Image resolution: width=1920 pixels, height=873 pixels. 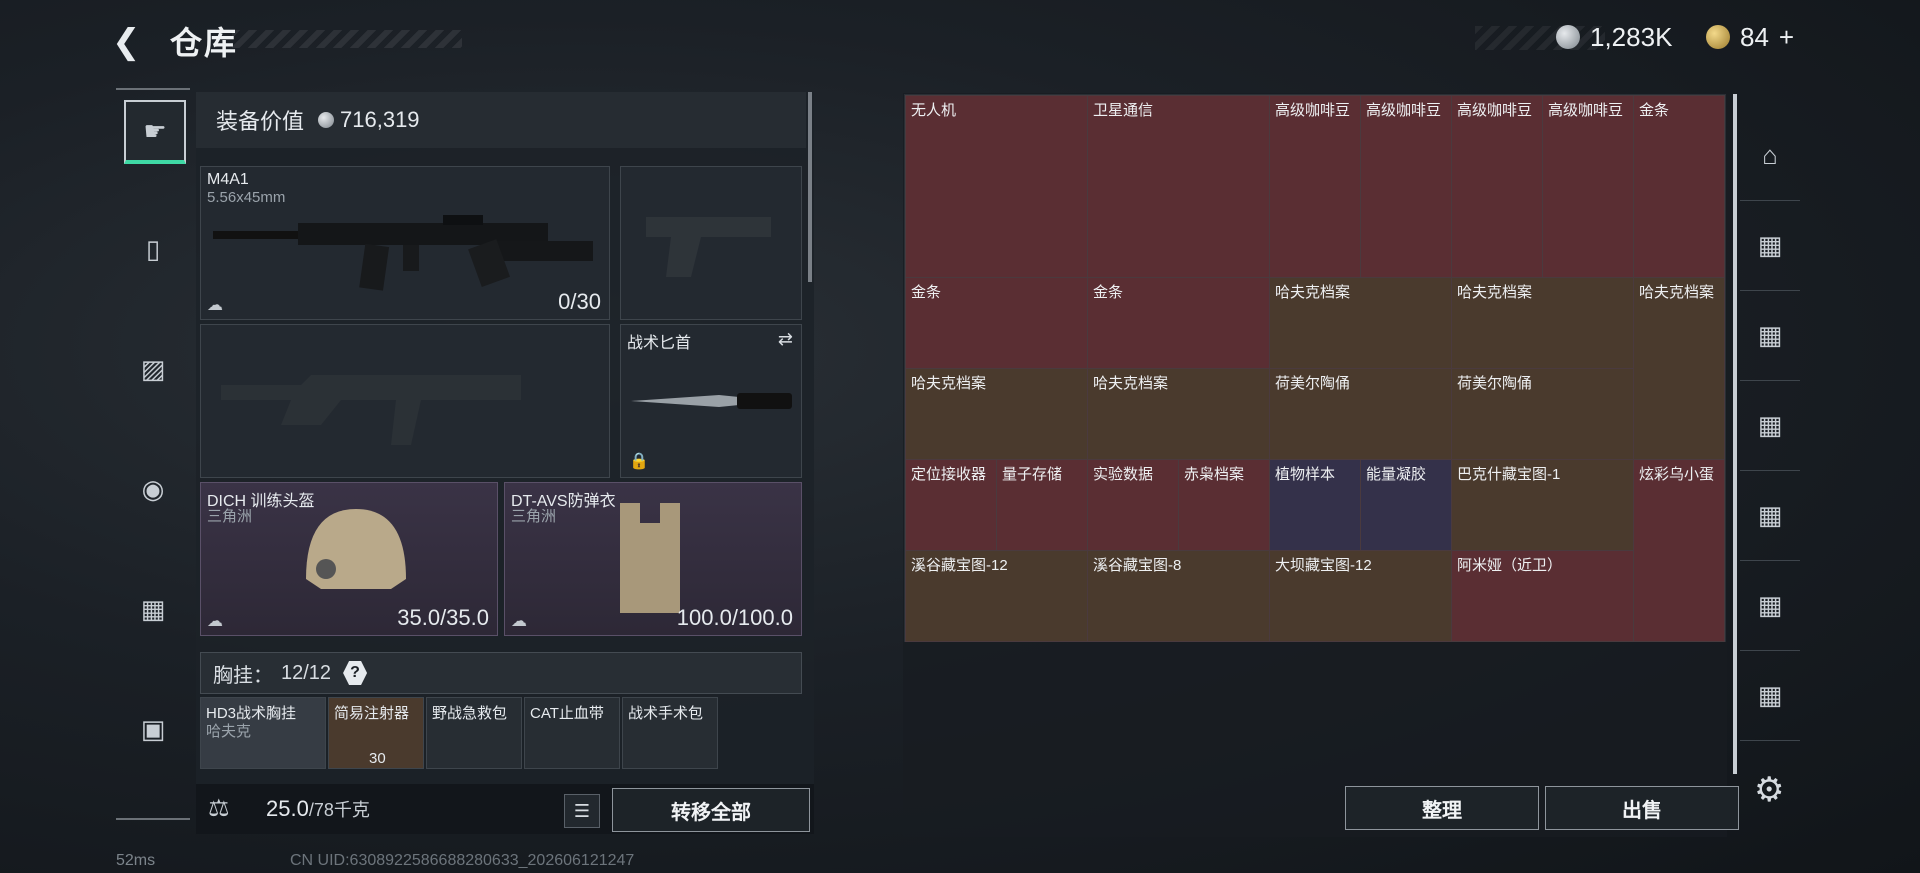 What do you see at coordinates (474, 733) in the screenshot?
I see `chest-item: 野战急救包` at bounding box center [474, 733].